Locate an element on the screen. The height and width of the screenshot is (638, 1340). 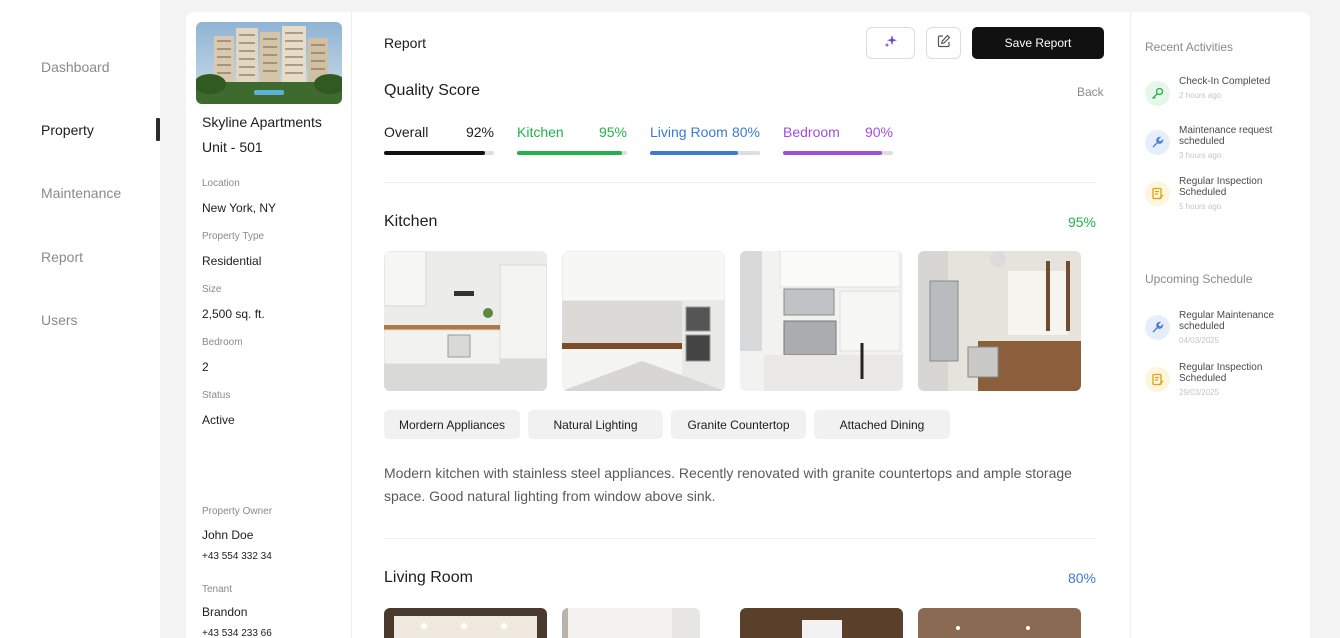
living-room-section-title: Living Room is located at coordinates (428, 577).